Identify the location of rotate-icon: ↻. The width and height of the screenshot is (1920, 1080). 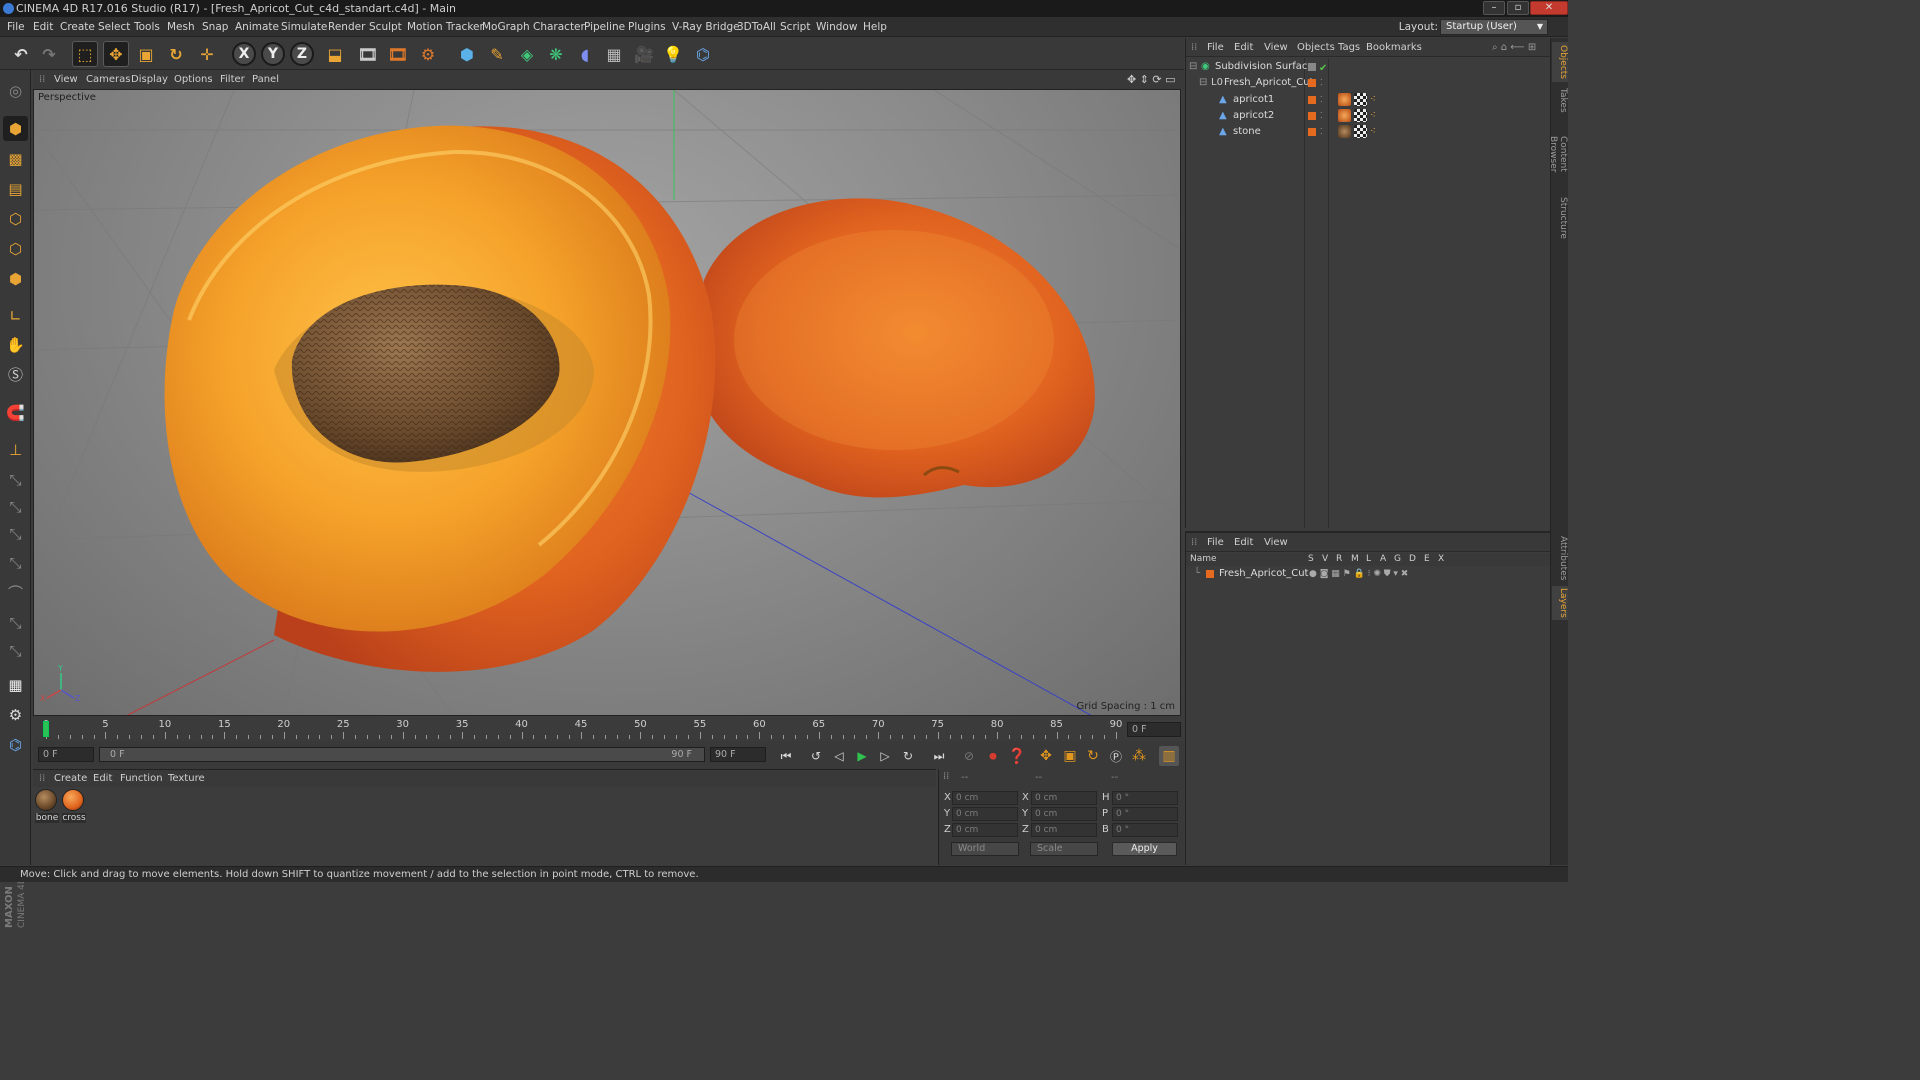
(176, 54).